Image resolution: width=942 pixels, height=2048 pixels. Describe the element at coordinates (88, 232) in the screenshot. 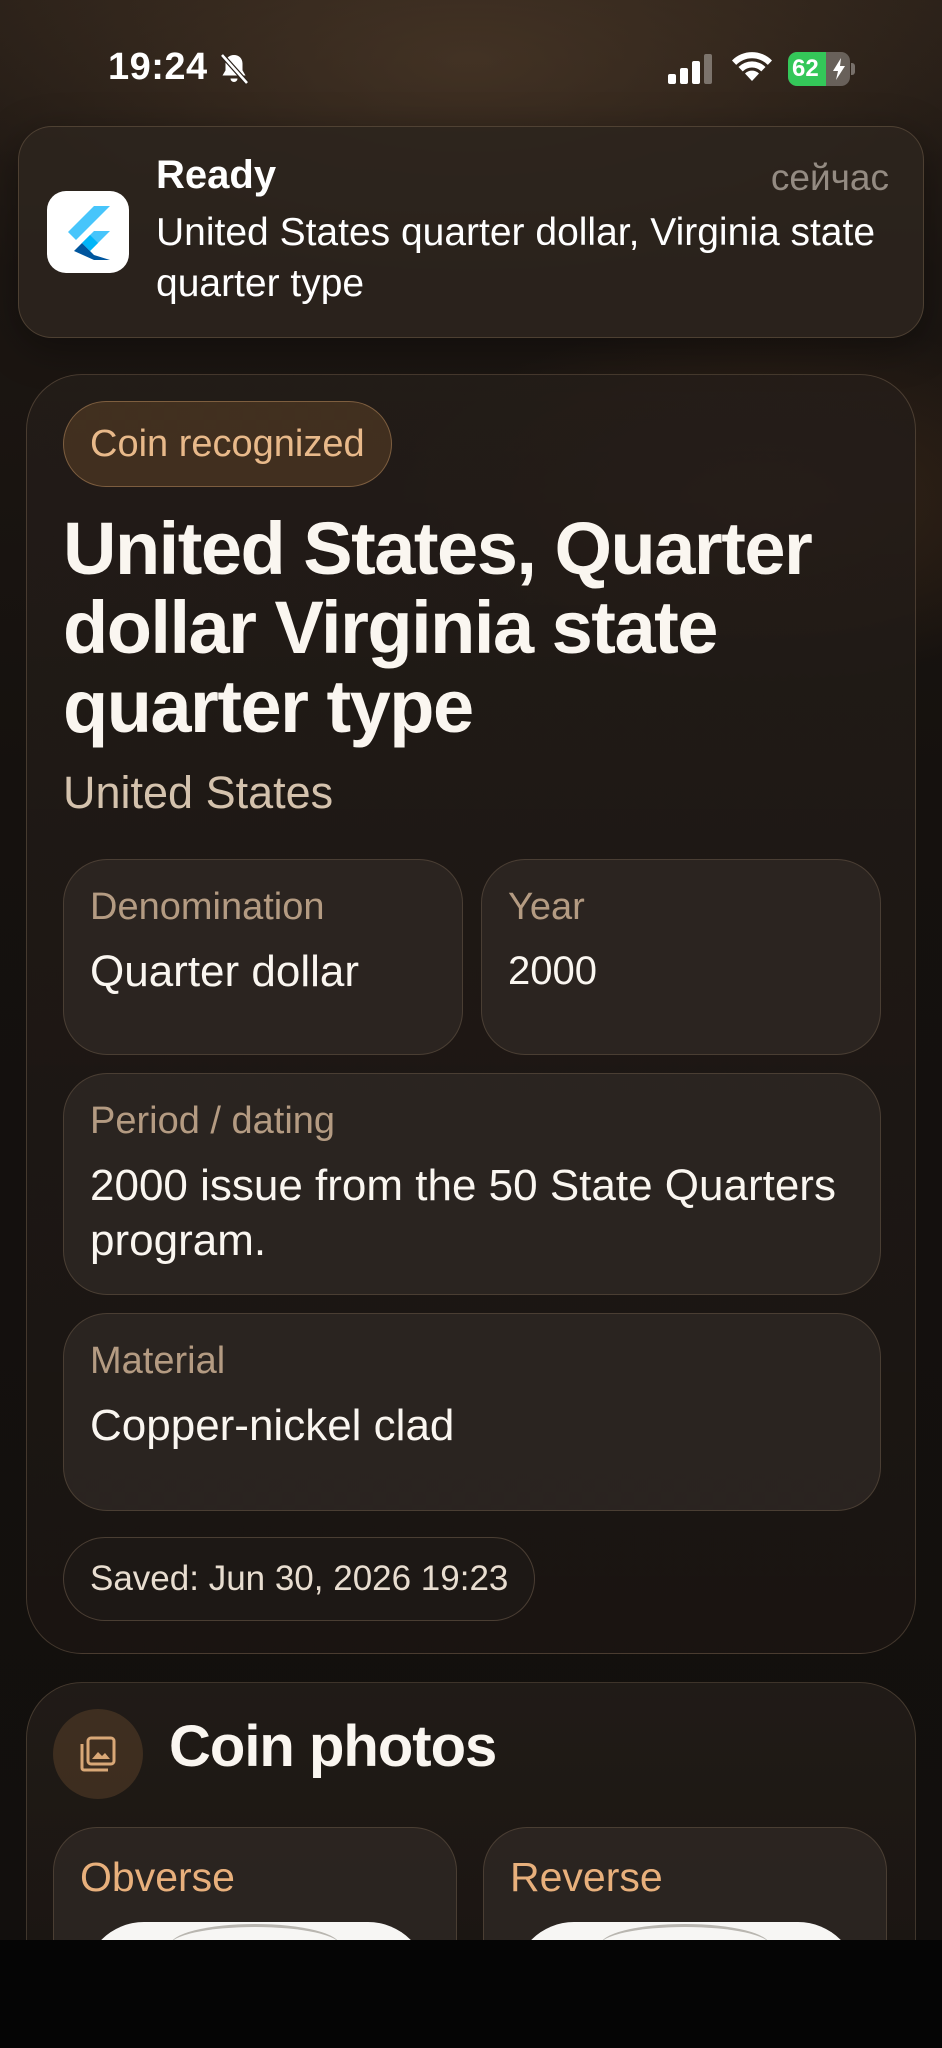

I see `flutter-logo-icon` at that location.